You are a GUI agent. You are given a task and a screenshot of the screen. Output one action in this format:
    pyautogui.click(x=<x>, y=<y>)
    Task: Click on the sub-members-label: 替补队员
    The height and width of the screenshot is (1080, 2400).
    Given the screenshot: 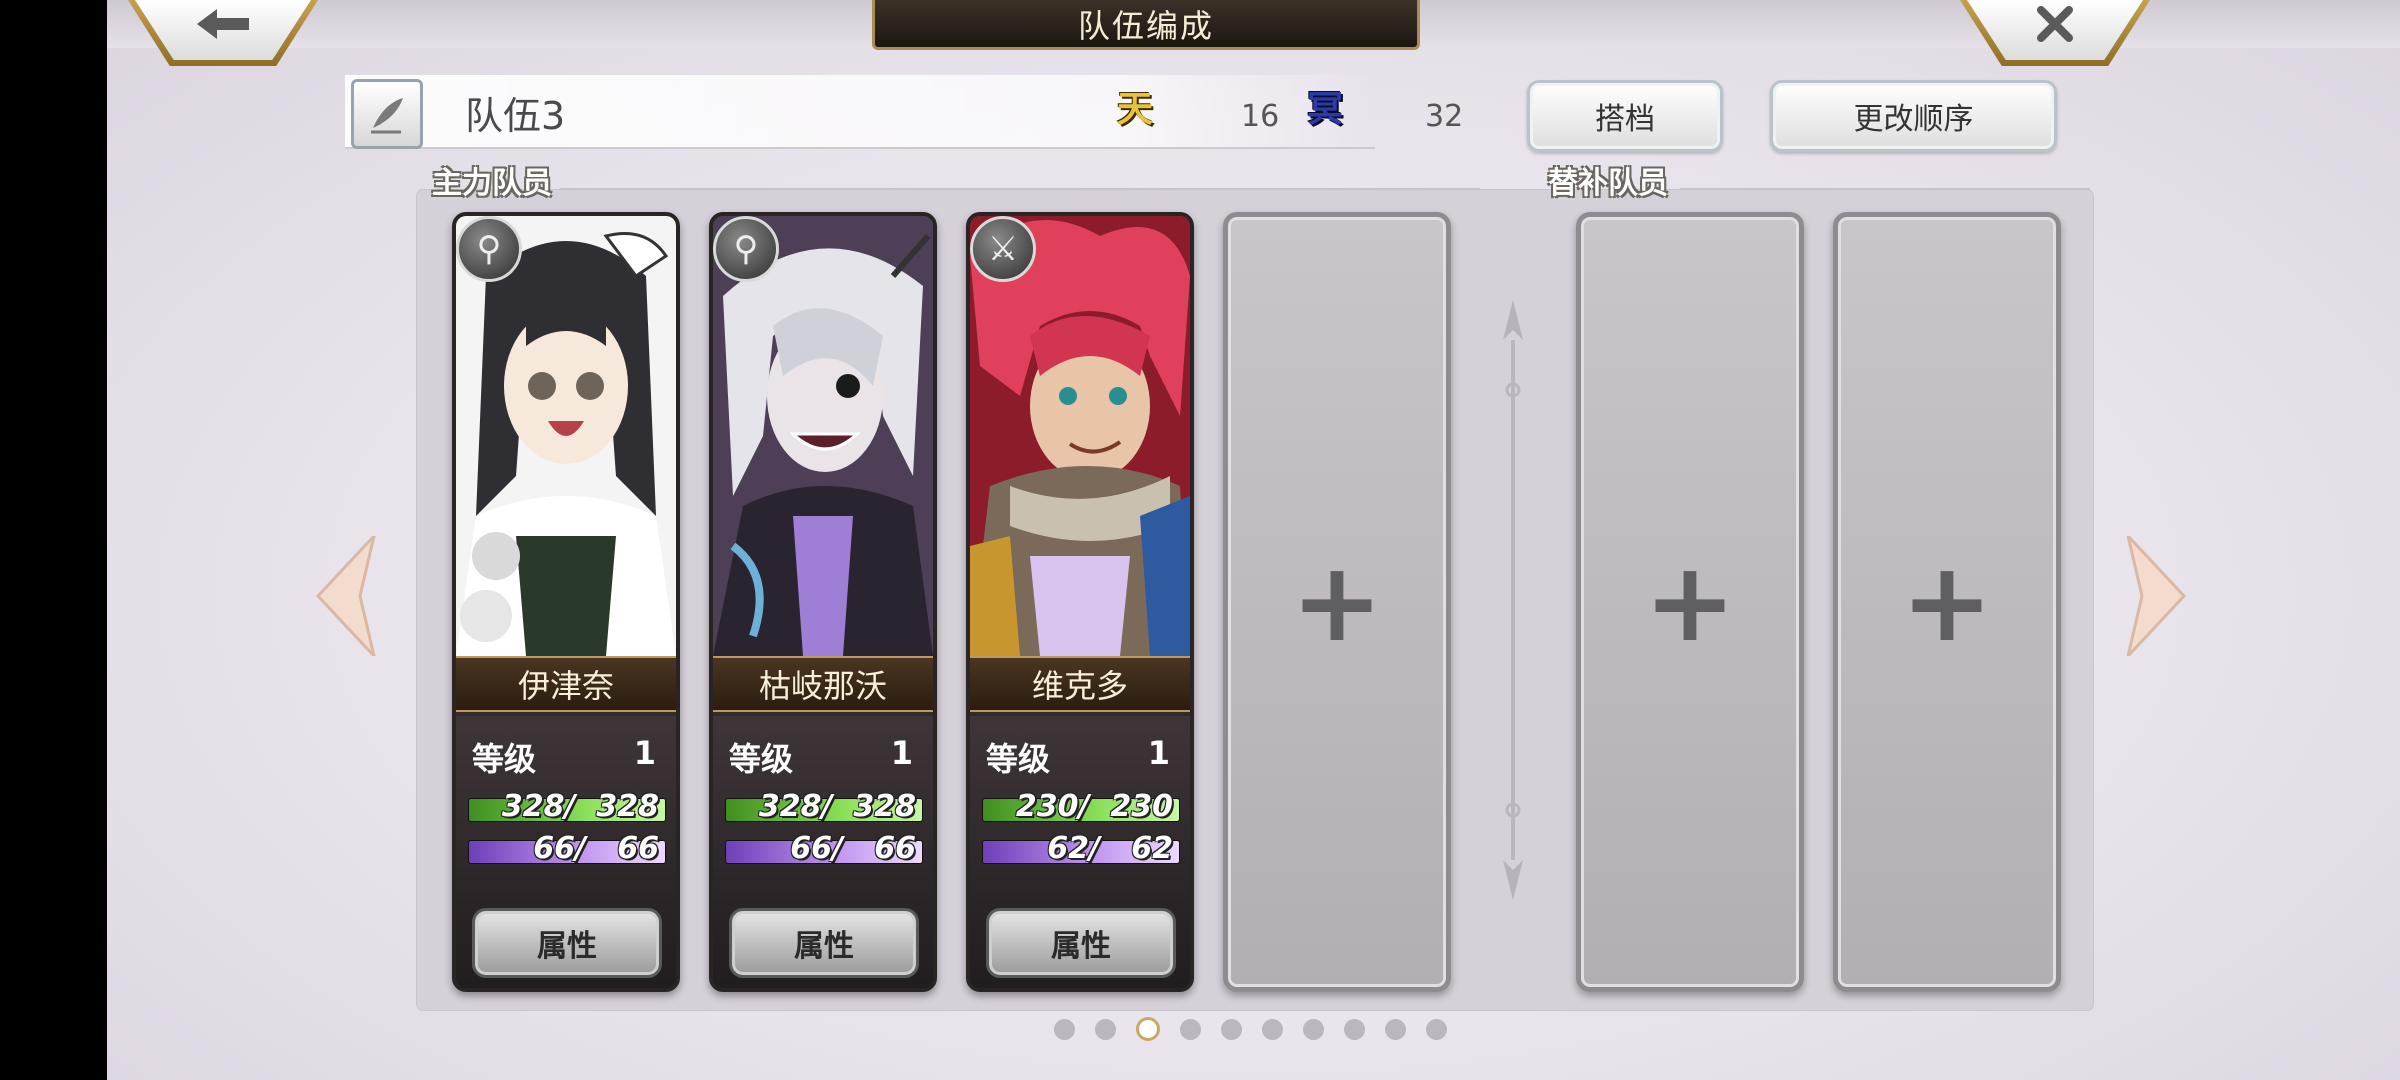 What is the action you would take?
    pyautogui.click(x=1608, y=183)
    